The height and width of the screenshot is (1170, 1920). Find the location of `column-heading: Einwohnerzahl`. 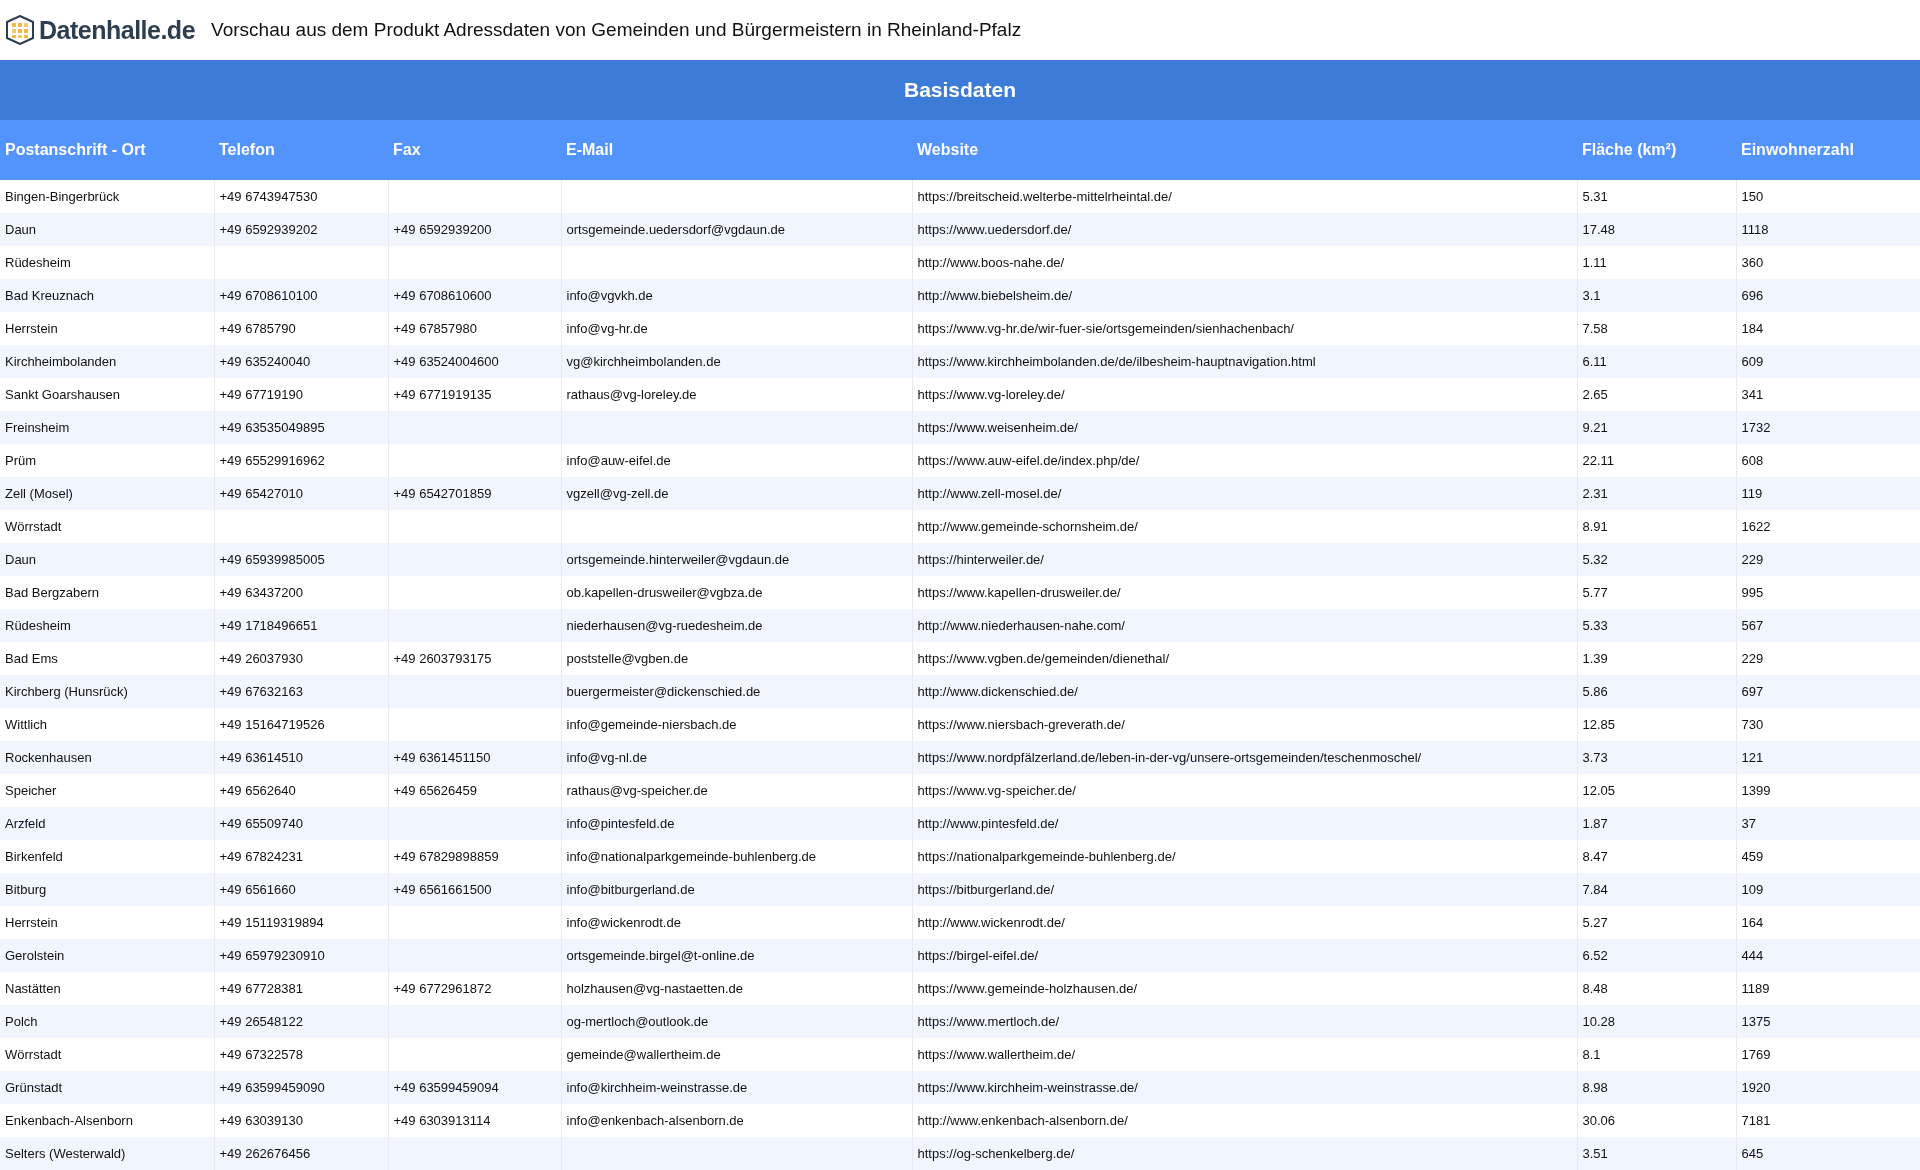

column-heading: Einwohnerzahl is located at coordinates (1828, 150).